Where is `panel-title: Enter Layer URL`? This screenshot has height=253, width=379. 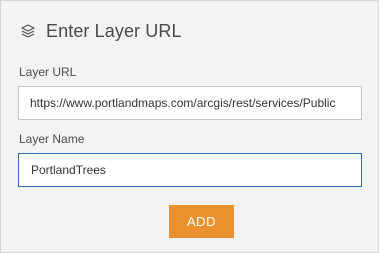 panel-title: Enter Layer URL is located at coordinates (114, 30).